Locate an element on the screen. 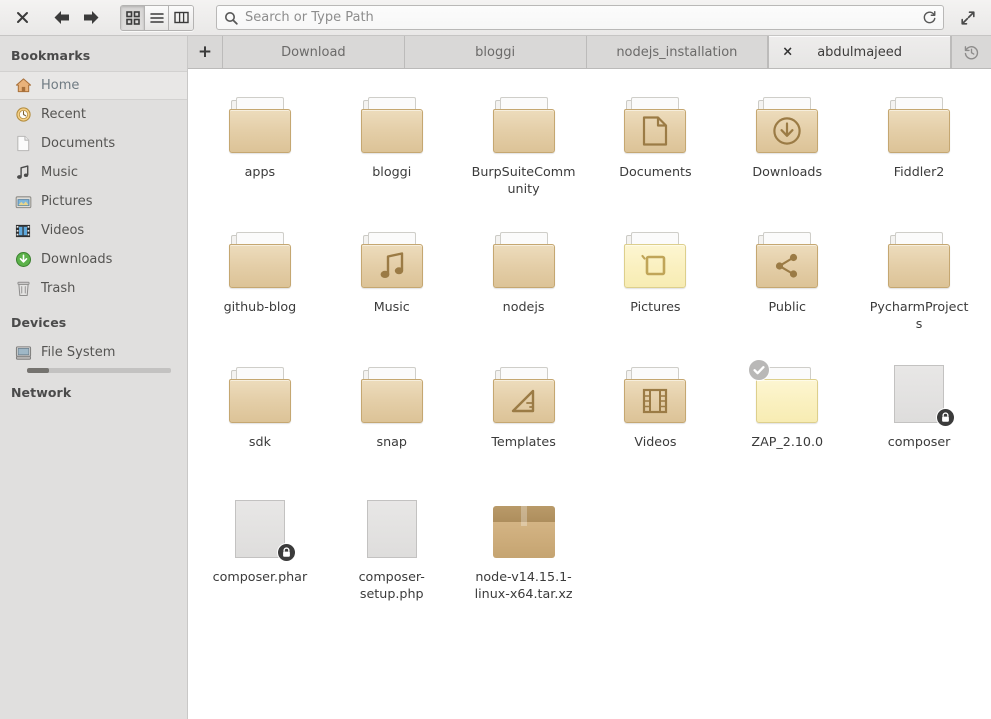 The height and width of the screenshot is (719, 991). tab-abdulmajeed: × abdulmajeed is located at coordinates (859, 52).